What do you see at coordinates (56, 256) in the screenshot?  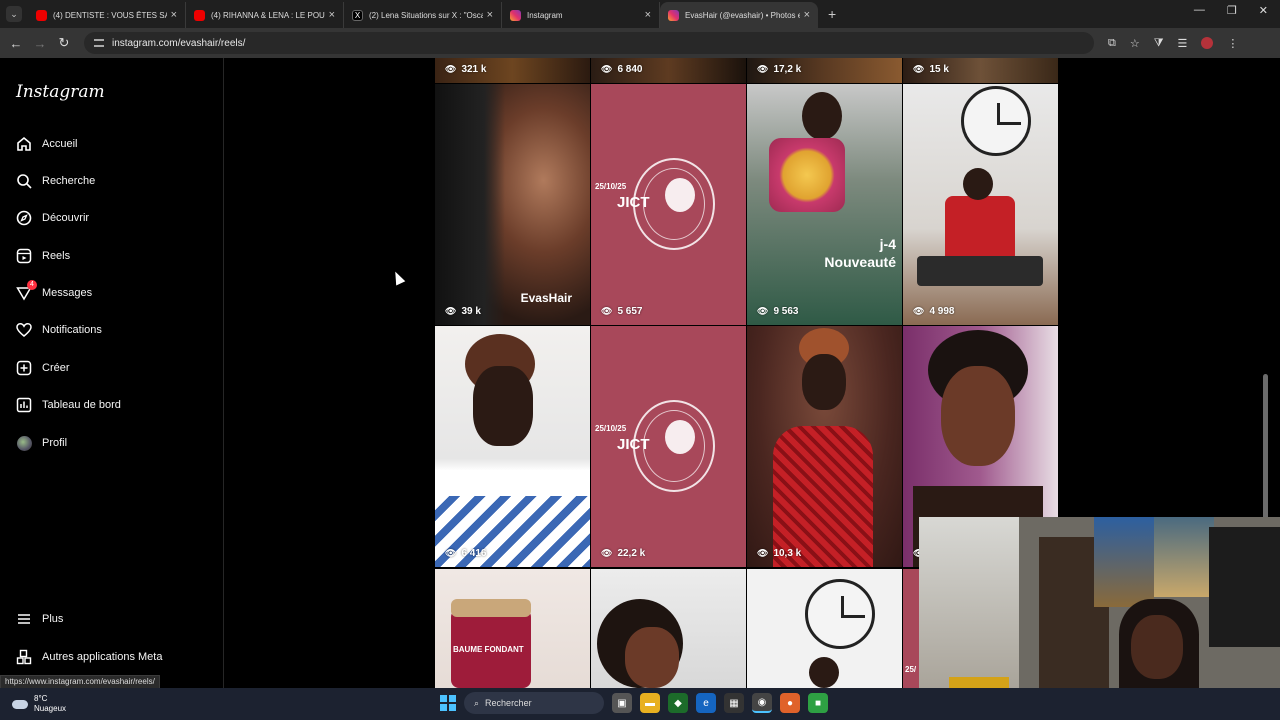 I see `sidebar-item-label: Reels` at bounding box center [56, 256].